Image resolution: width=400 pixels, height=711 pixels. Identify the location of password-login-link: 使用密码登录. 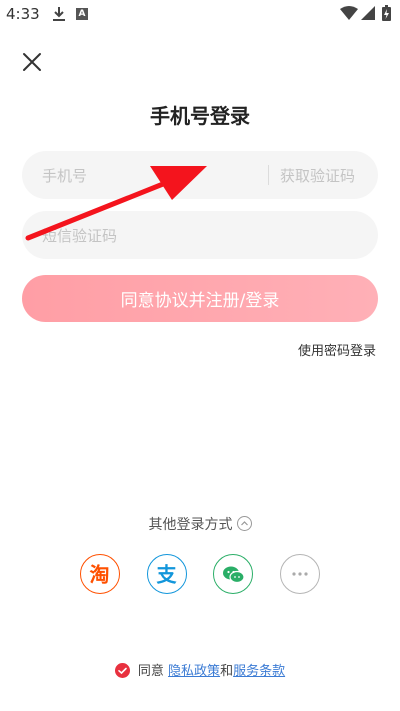
(337, 349).